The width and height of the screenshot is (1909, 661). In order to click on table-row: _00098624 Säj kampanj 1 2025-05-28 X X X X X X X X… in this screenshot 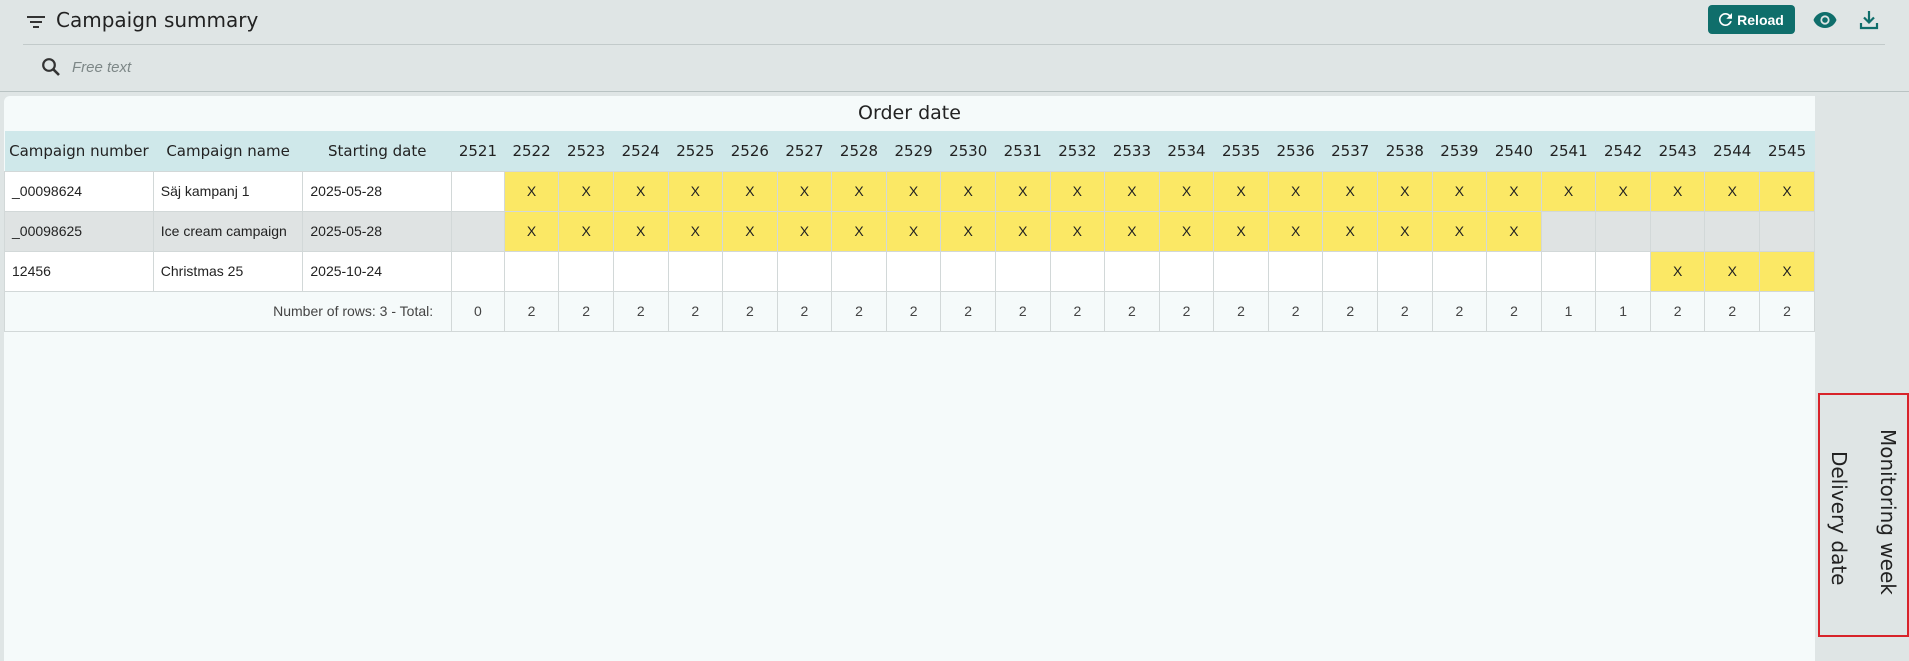, I will do `click(909, 191)`.